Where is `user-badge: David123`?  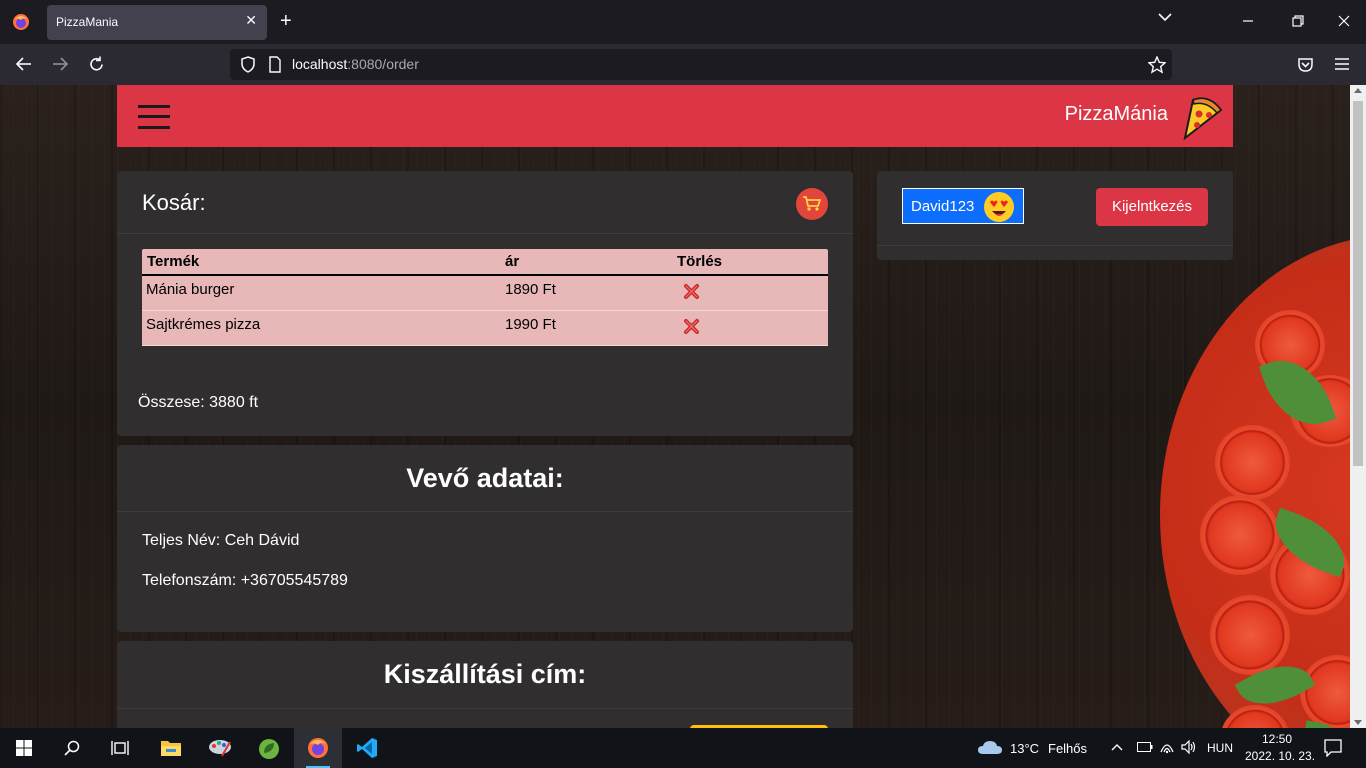 user-badge: David123 is located at coordinates (963, 206).